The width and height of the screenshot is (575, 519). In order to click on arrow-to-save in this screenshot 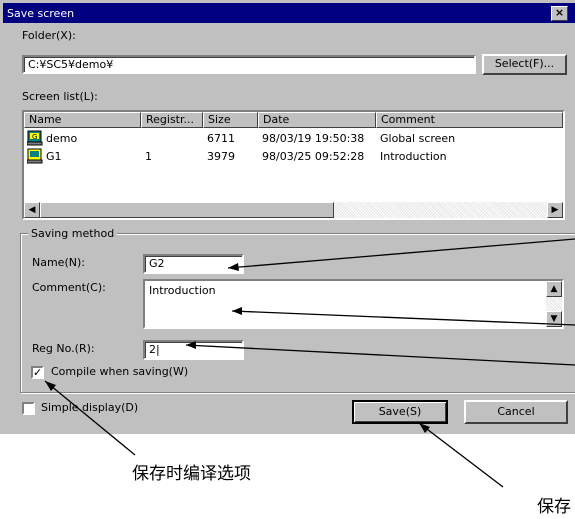, I will do `click(461, 455)`.